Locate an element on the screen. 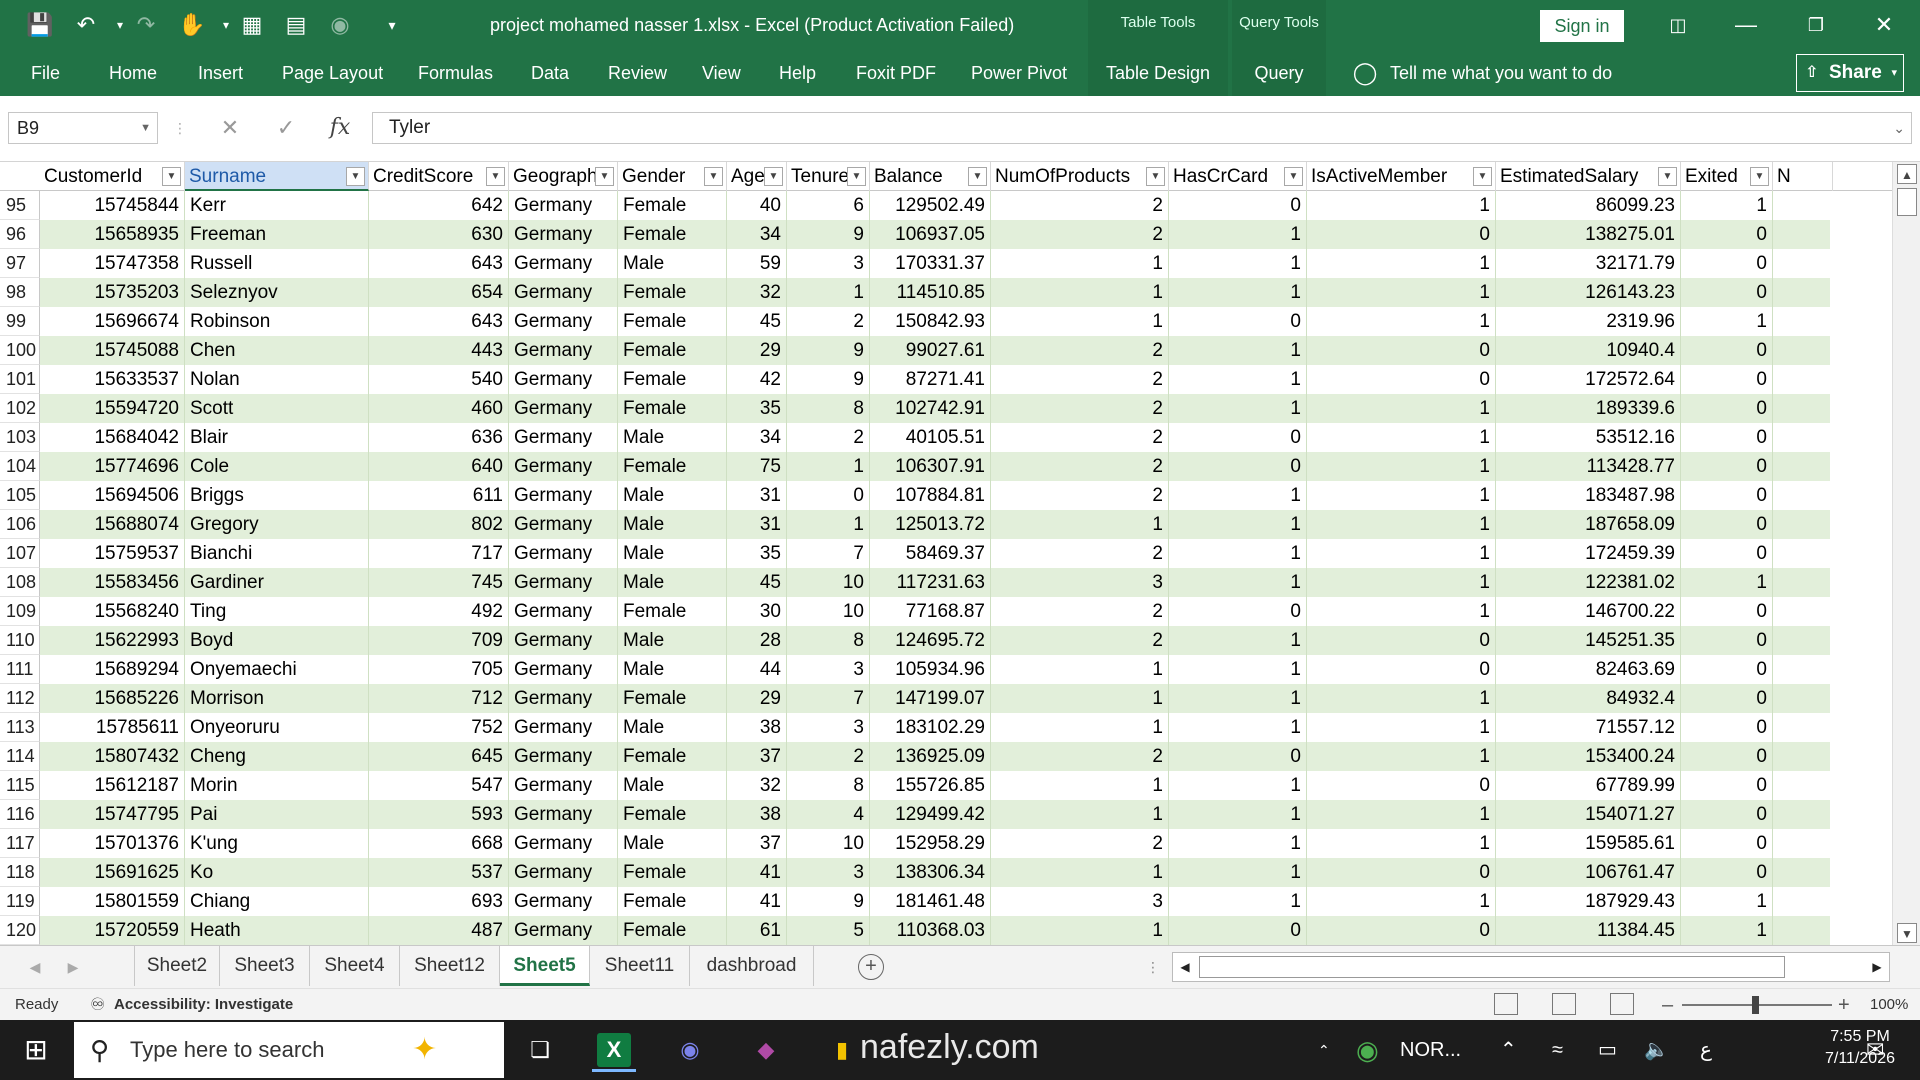 The width and height of the screenshot is (1920, 1080). column-header-hascrcard: HasCrCard ▼ is located at coordinates (1238, 176).